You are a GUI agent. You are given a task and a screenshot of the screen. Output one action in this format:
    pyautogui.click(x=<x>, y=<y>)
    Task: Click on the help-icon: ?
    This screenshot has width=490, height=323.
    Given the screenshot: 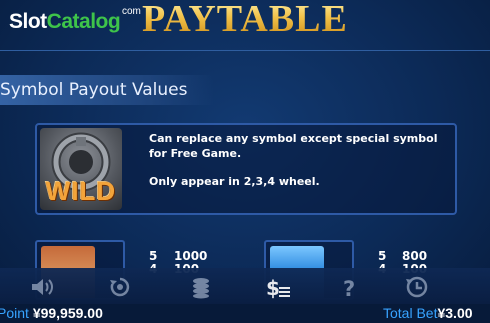 What is the action you would take?
    pyautogui.click(x=350, y=288)
    